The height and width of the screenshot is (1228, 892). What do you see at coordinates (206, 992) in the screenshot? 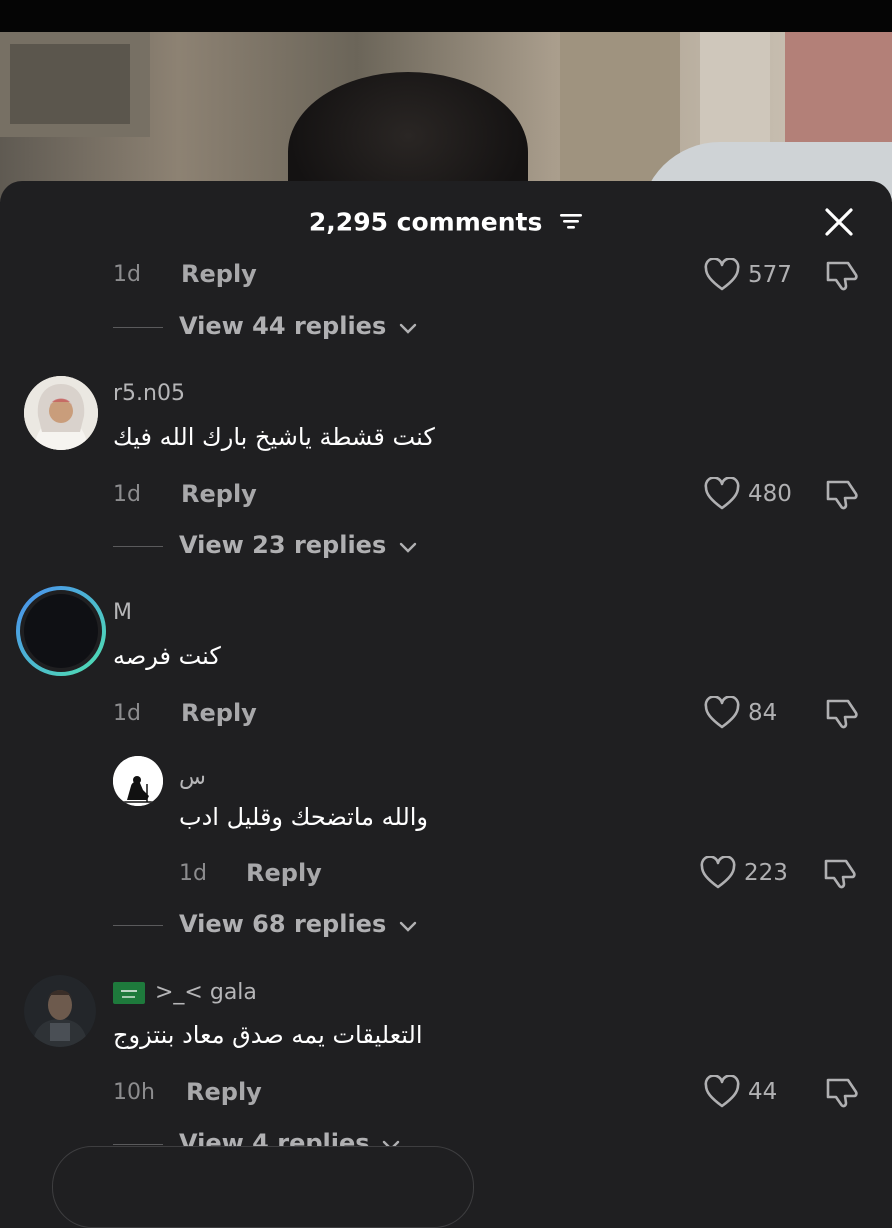
I see `comment-username: >_< gala` at bounding box center [206, 992].